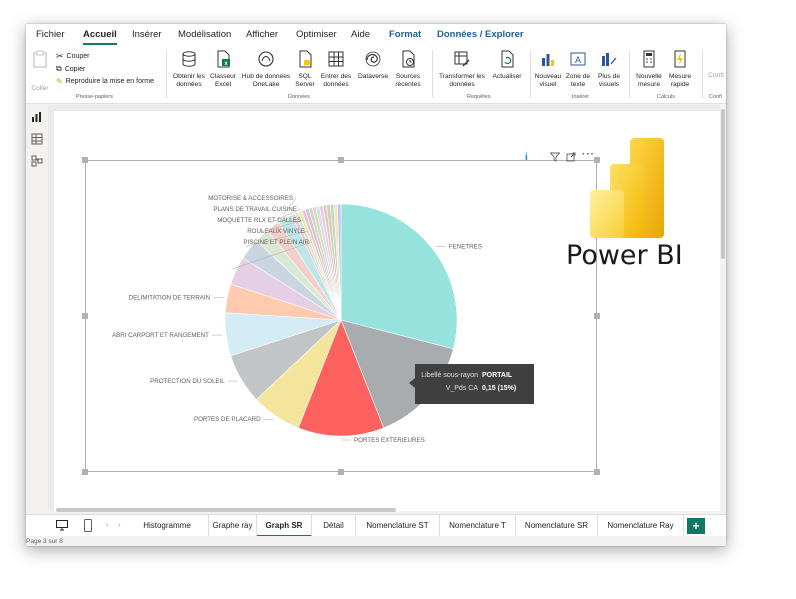 The height and width of the screenshot is (599, 796). What do you see at coordinates (398, 526) in the screenshot?
I see `page-tab-nomenclature-st: Nomenclature ST` at bounding box center [398, 526].